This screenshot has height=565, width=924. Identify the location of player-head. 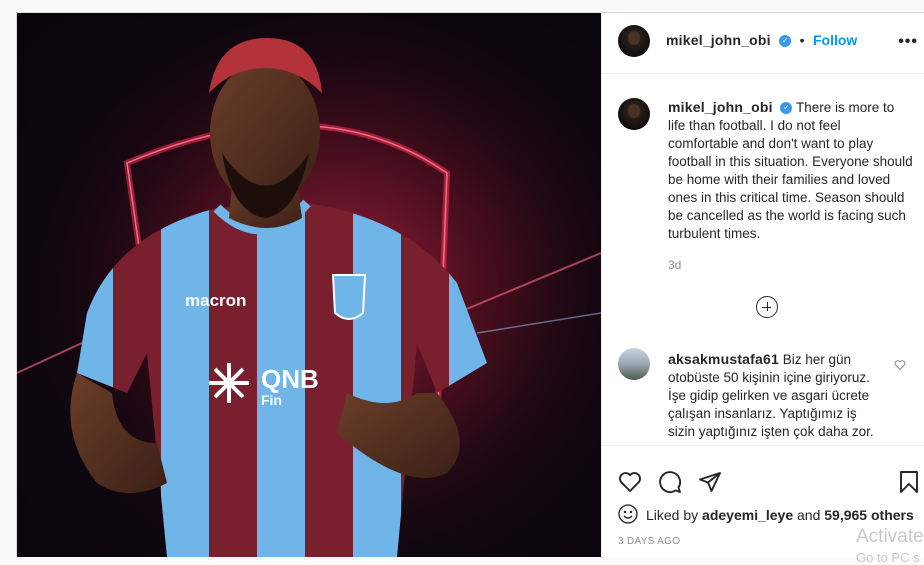
(265, 133).